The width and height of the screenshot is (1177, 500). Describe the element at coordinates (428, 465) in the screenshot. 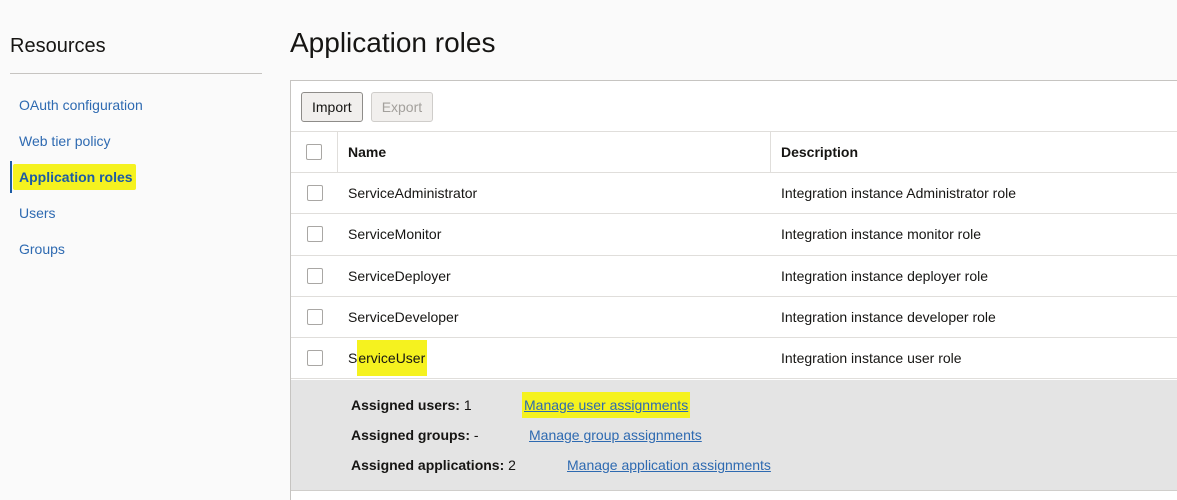

I see `assigned-applications-label: Assigned applications:` at that location.